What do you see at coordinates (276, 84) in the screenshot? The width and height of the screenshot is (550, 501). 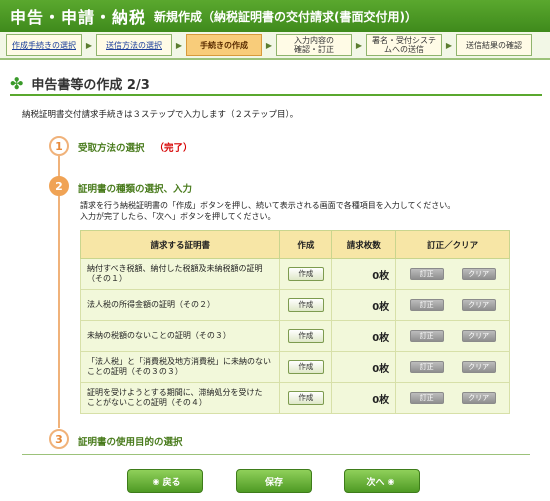 I see `page-title-bar: ✤ 申告書等の作成 2/3` at bounding box center [276, 84].